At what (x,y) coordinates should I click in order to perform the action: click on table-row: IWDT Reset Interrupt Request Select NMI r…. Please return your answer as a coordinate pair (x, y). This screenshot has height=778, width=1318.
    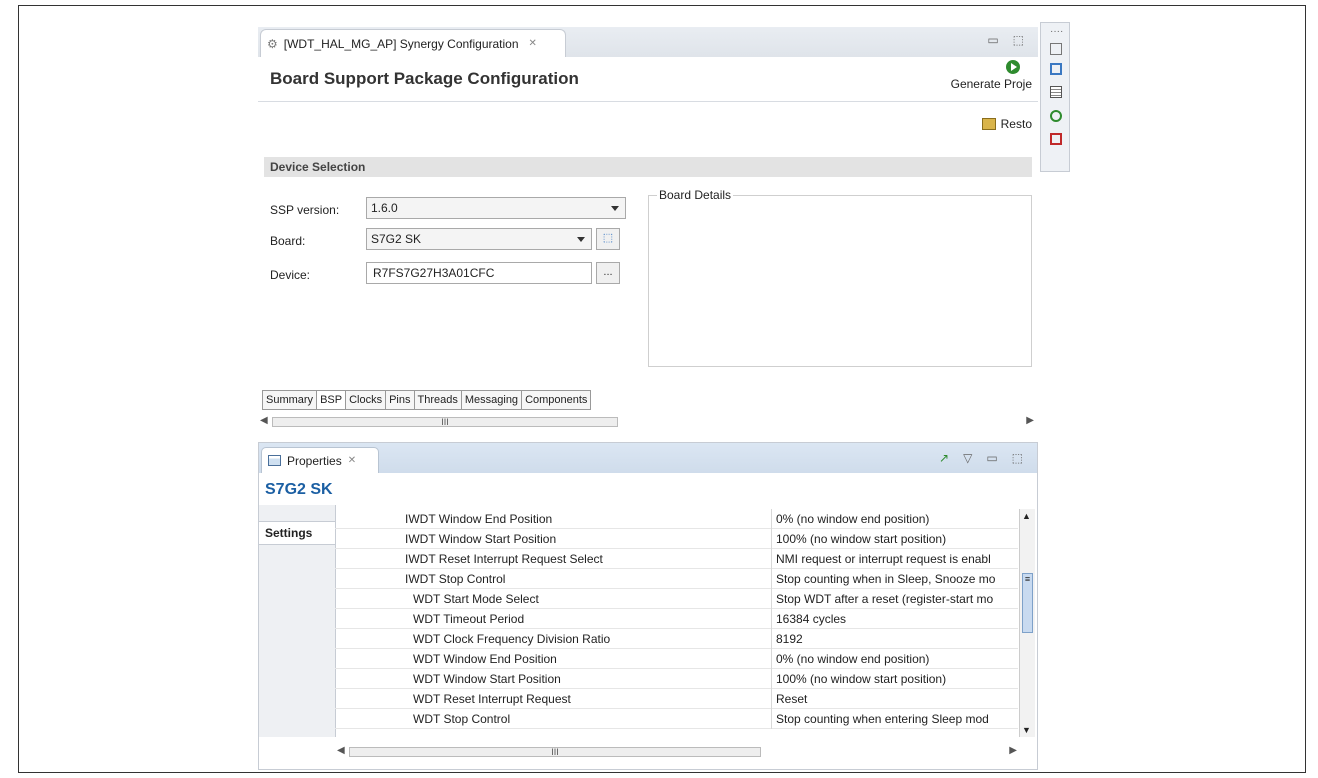
    Looking at the image, I should click on (676, 559).